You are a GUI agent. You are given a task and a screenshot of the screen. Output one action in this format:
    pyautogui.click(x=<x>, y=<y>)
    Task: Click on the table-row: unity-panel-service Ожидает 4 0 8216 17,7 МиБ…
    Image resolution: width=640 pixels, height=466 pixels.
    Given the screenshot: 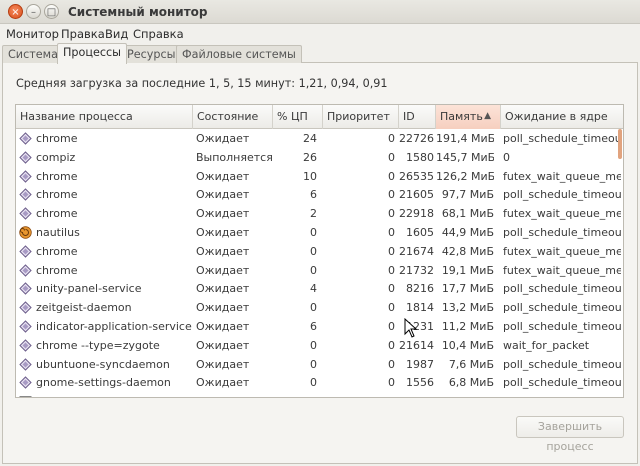 What is the action you would take?
    pyautogui.click(x=319, y=288)
    